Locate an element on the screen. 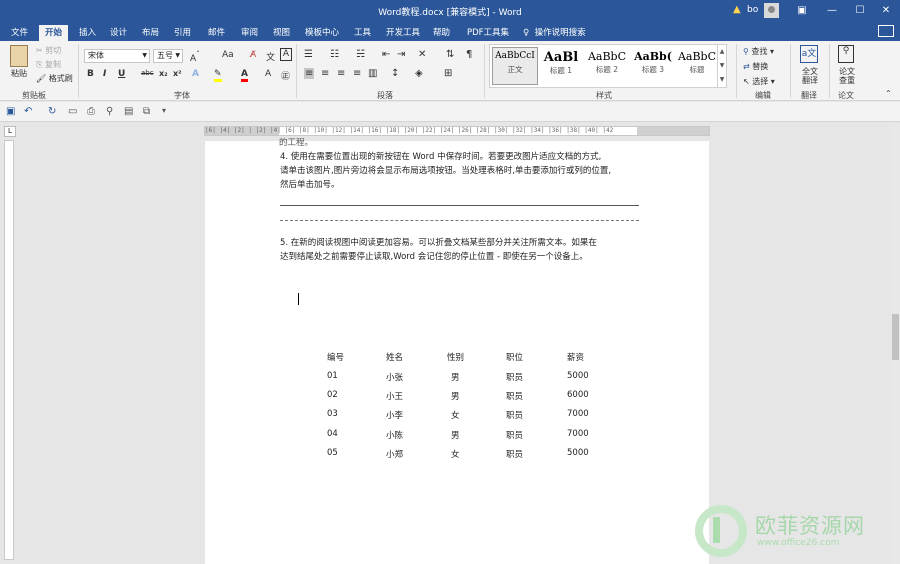 This screenshot has height=564, width=900. table-cell: 小陈 is located at coordinates (395, 436).